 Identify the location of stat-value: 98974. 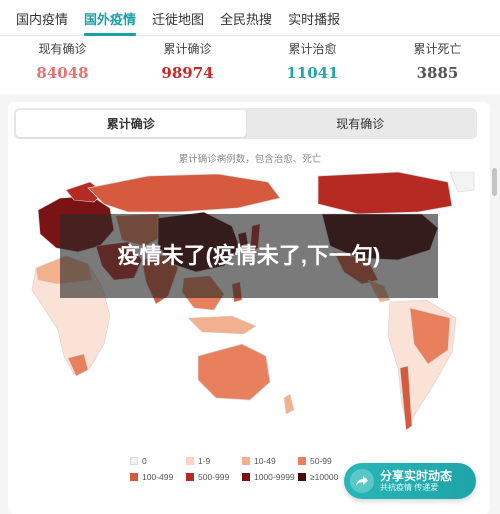
(187, 73).